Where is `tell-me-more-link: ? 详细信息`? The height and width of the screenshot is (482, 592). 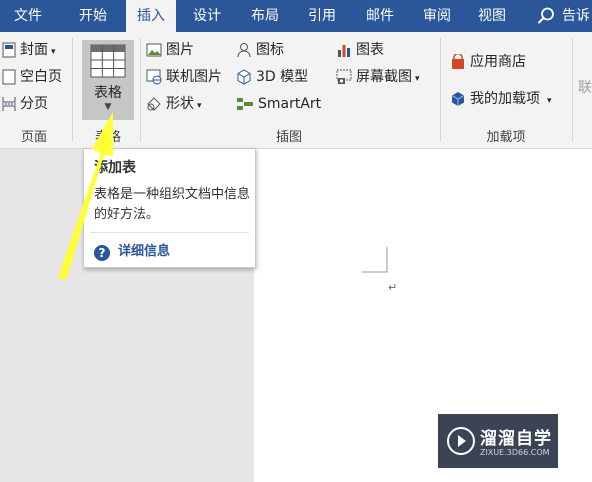 tell-me-more-link: ? 详细信息 is located at coordinates (132, 250).